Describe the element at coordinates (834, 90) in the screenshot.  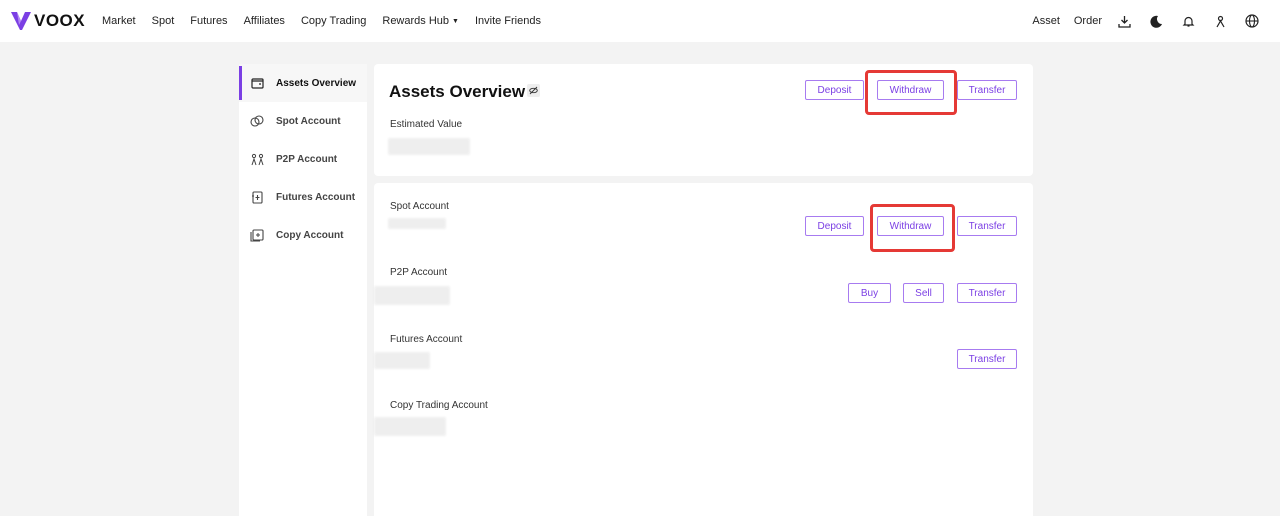
I see `deposit-button: Deposit` at that location.